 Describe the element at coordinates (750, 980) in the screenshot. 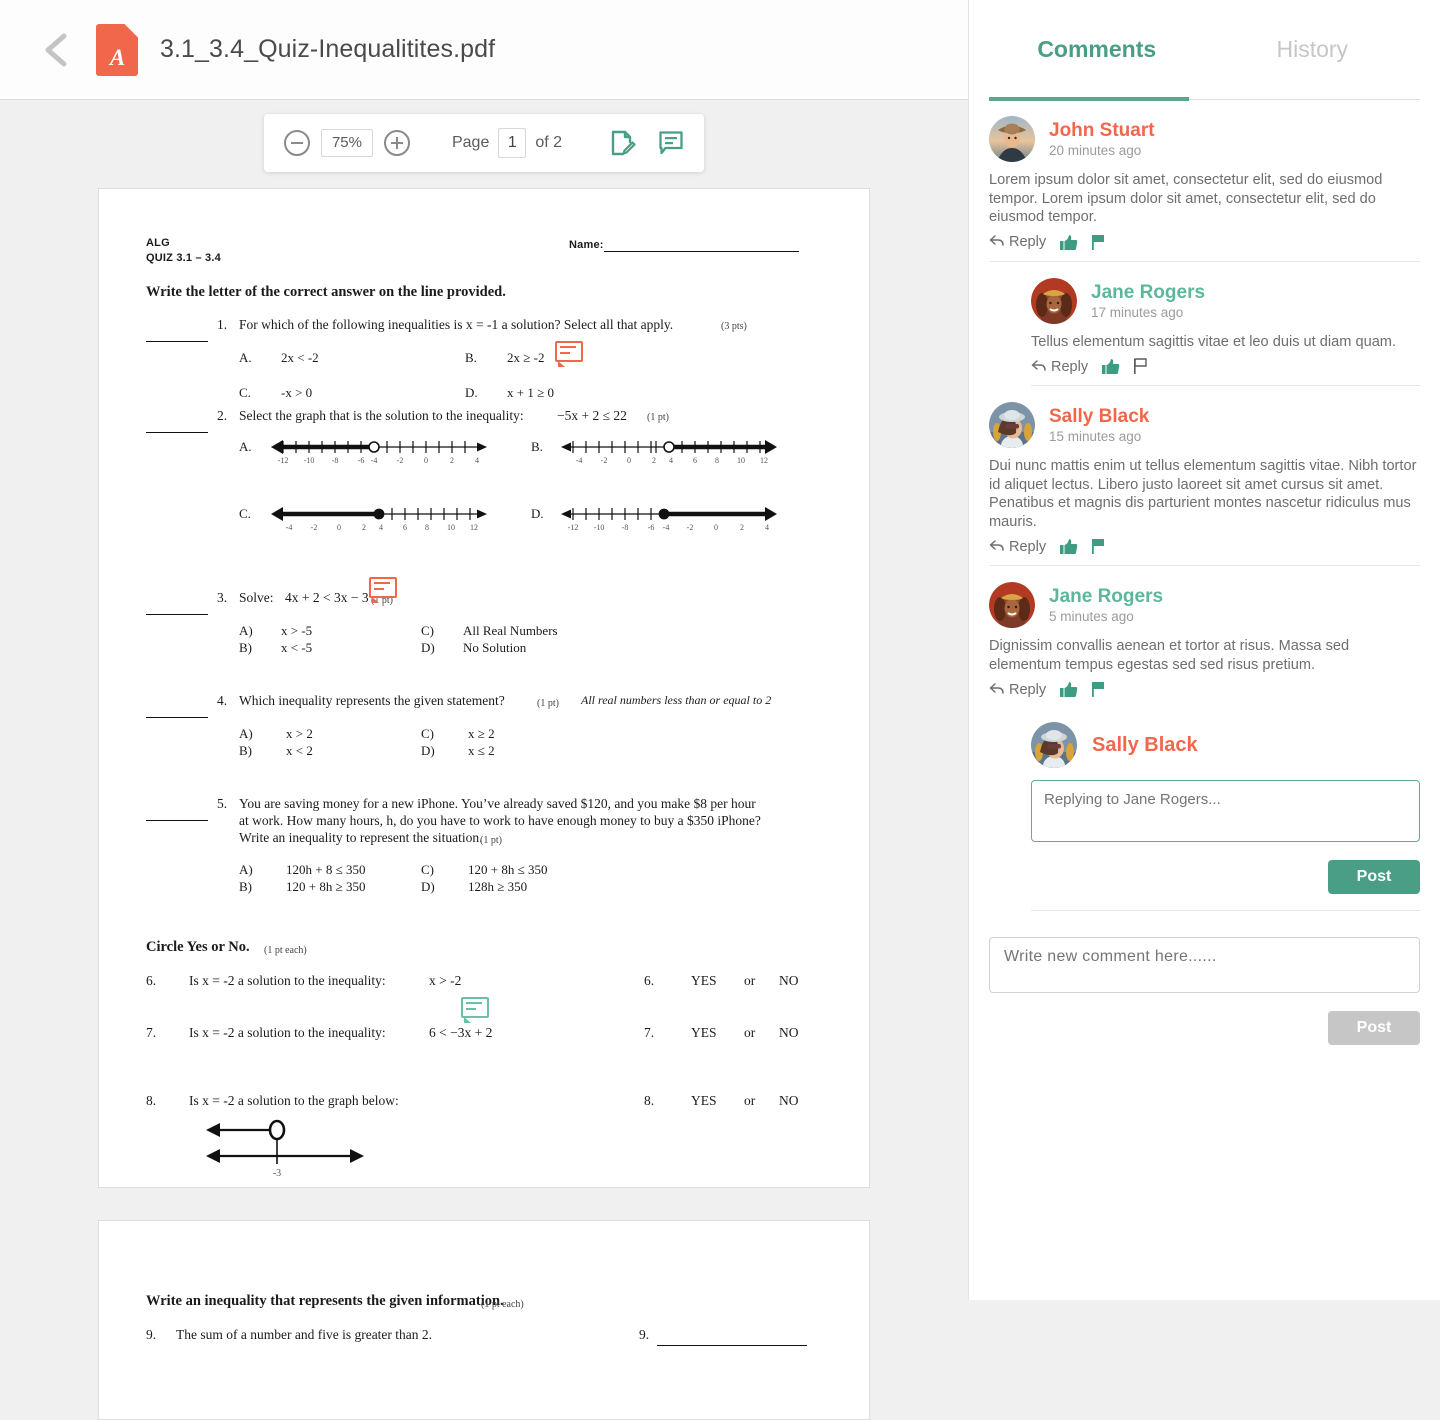

I see `q6-or: or` at that location.